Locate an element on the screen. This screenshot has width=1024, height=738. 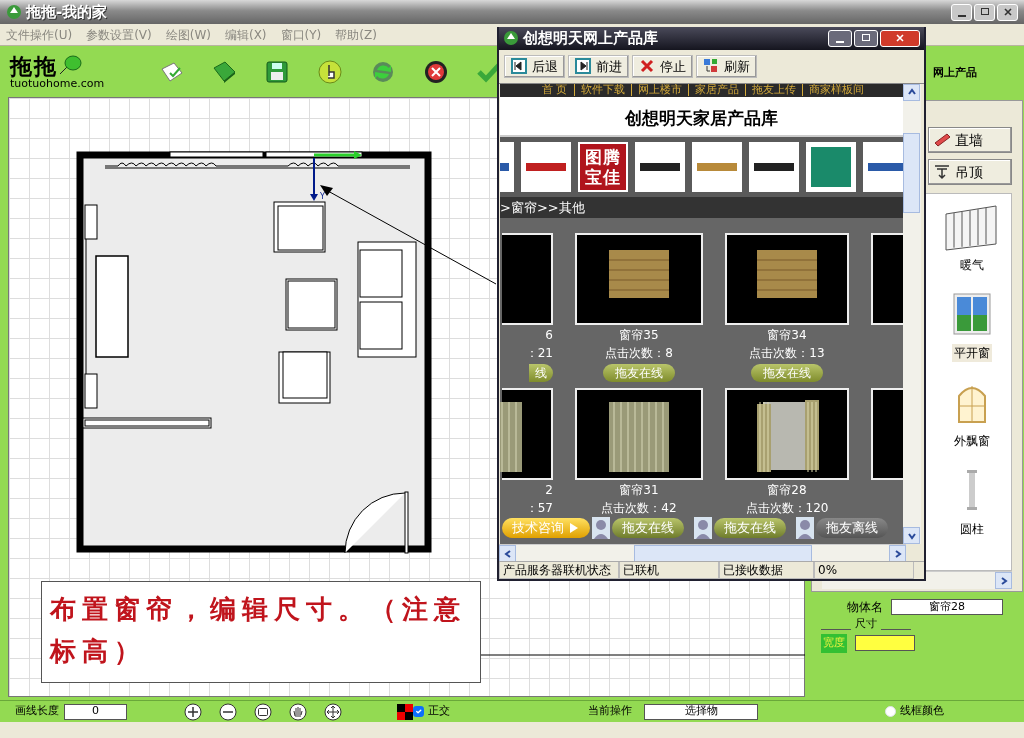
offline-button: 拖友离线 is located at coordinates (852, 527).